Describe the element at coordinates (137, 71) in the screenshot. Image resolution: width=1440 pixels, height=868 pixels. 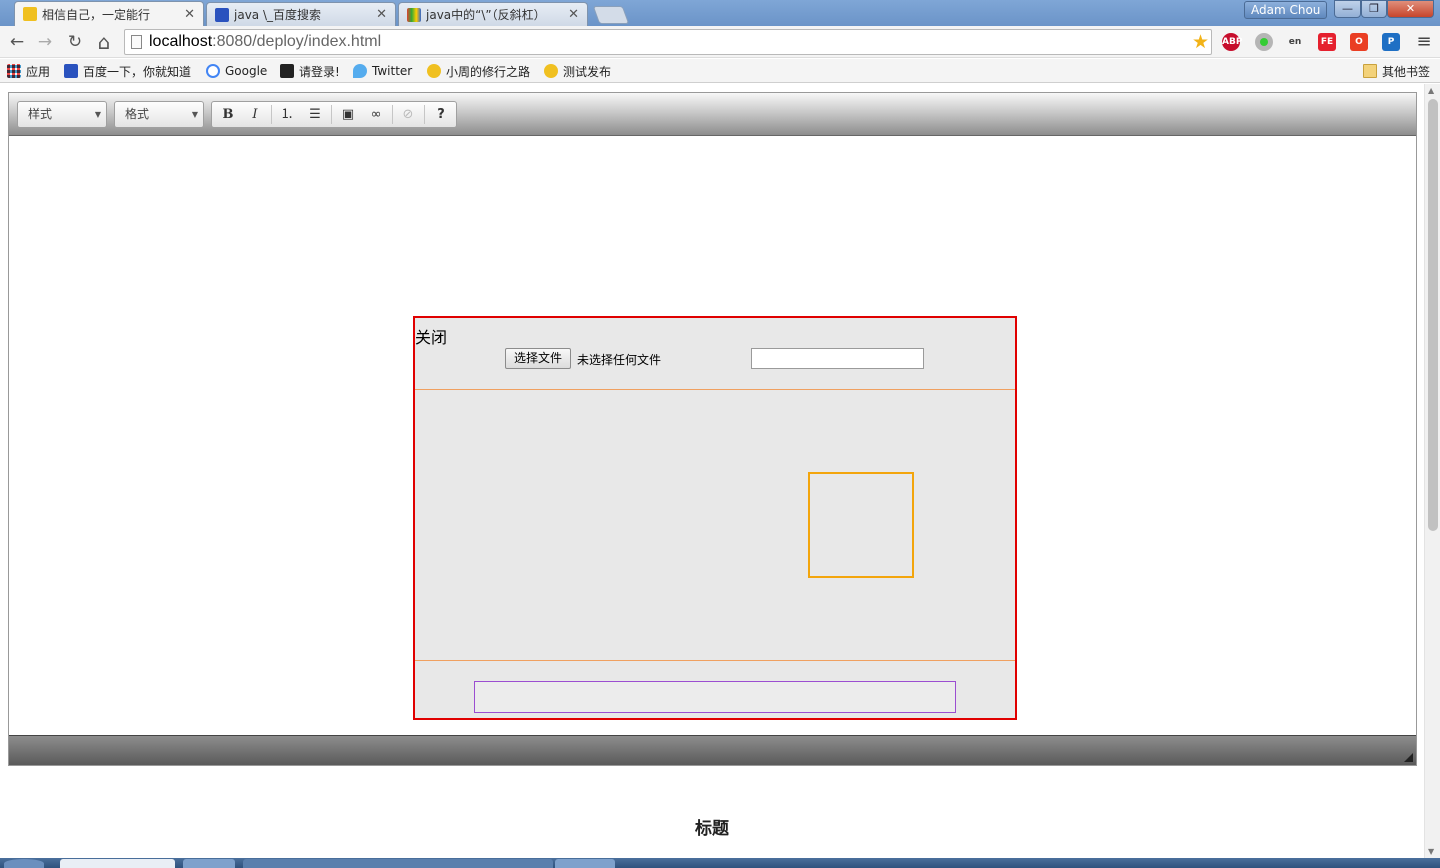
I see `bookmark-label: 百度一下，你就知道` at that location.